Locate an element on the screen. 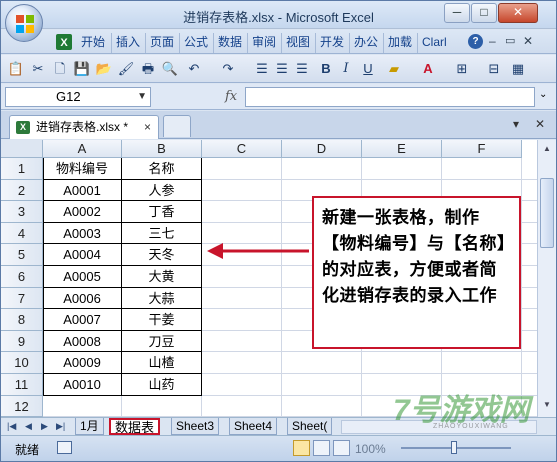 Image resolution: width=557 pixels, height=462 pixels. align-left-icon: ☰ is located at coordinates (262, 69).